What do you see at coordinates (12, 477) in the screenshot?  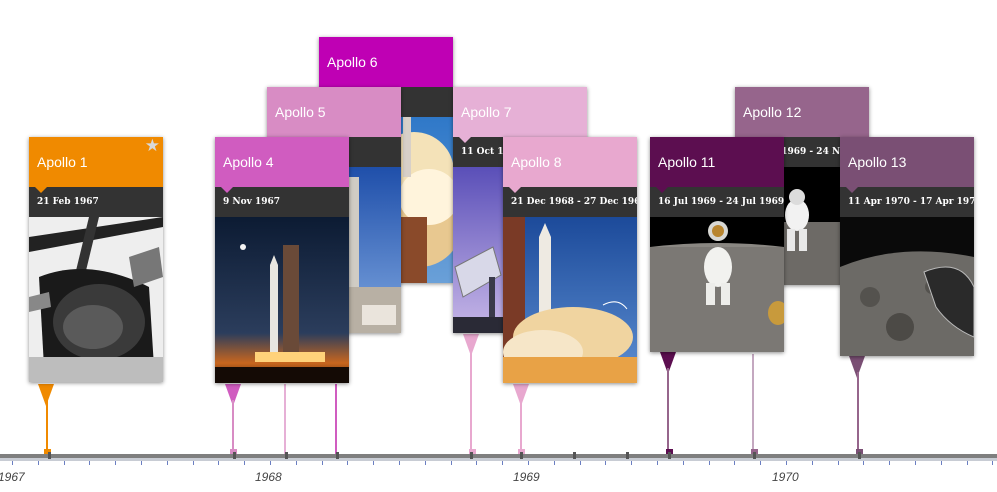 I see `year-label-1967: 1967` at bounding box center [12, 477].